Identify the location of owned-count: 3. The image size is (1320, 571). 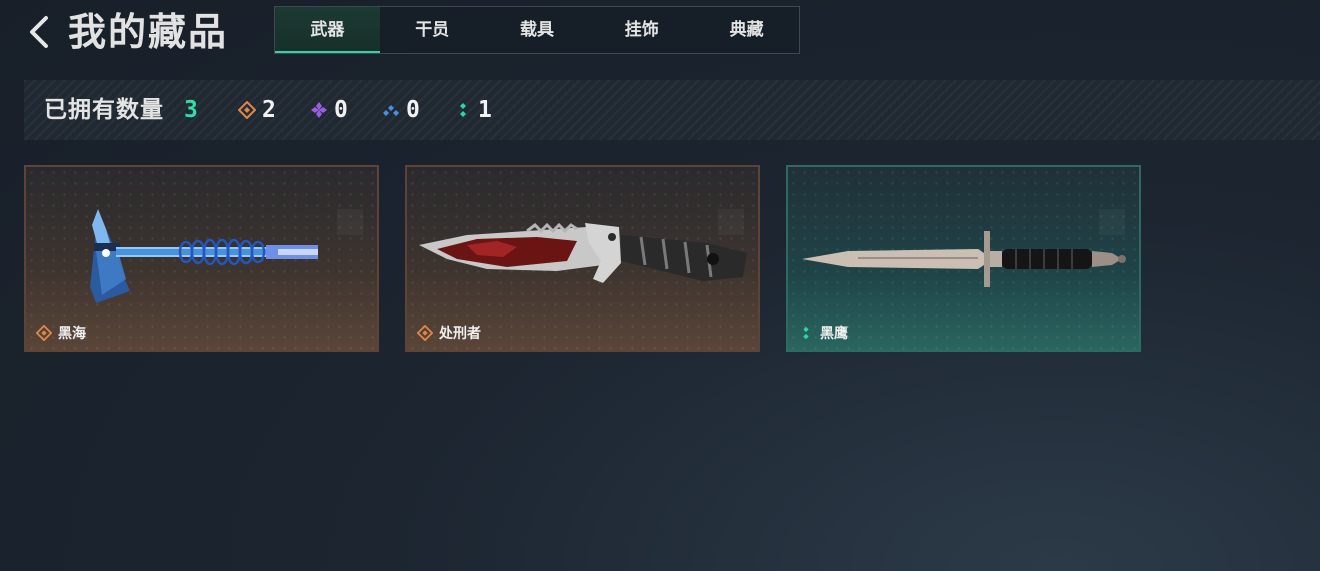
(191, 110).